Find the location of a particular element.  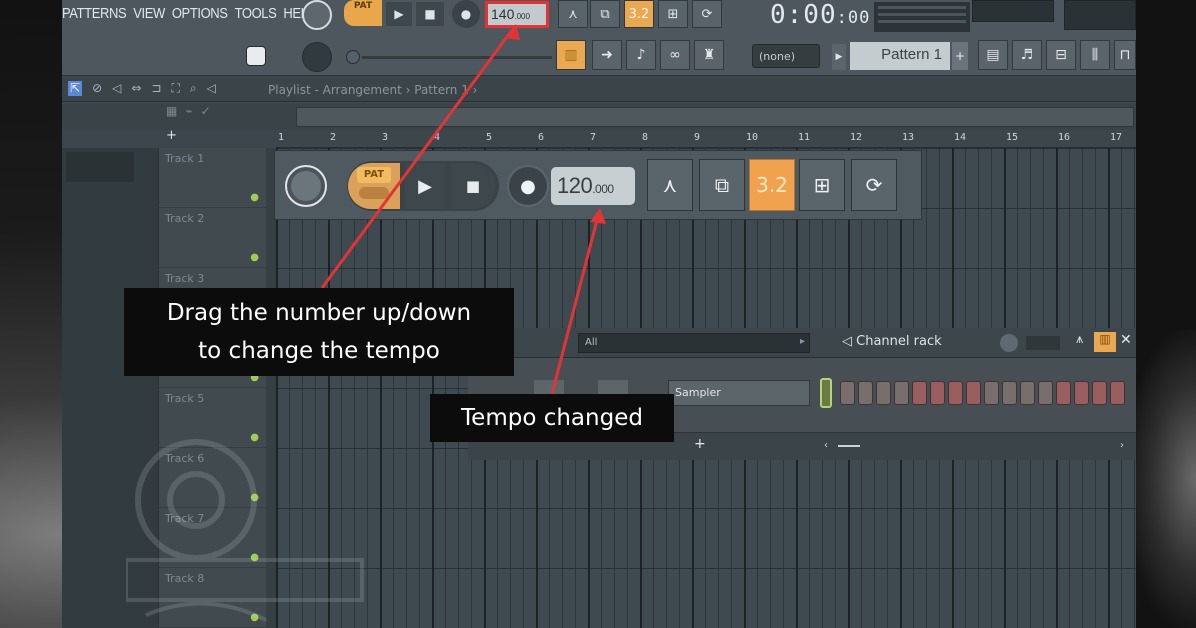

scroll-left-icon: ‹ is located at coordinates (826, 445).